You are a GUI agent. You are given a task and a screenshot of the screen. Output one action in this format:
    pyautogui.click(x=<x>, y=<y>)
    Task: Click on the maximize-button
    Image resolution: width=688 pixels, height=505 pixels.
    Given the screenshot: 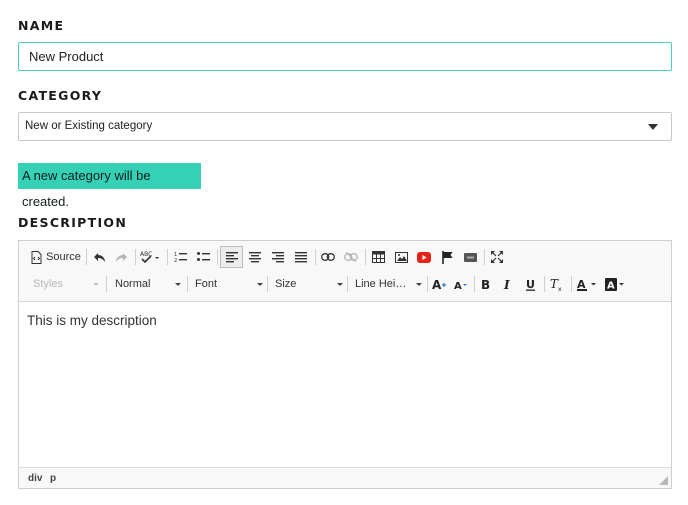 What is the action you would take?
    pyautogui.click(x=497, y=257)
    